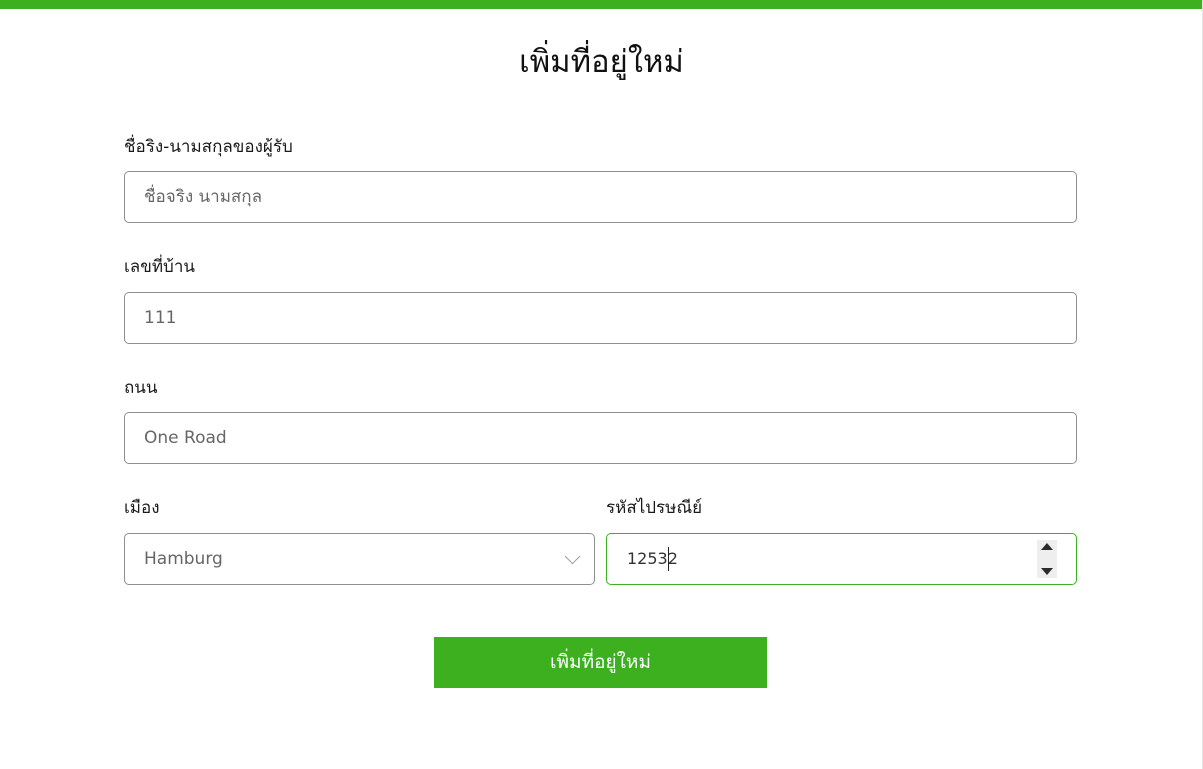 The height and width of the screenshot is (769, 1203). Describe the element at coordinates (160, 318) in the screenshot. I see `house-number-value: 111` at that location.